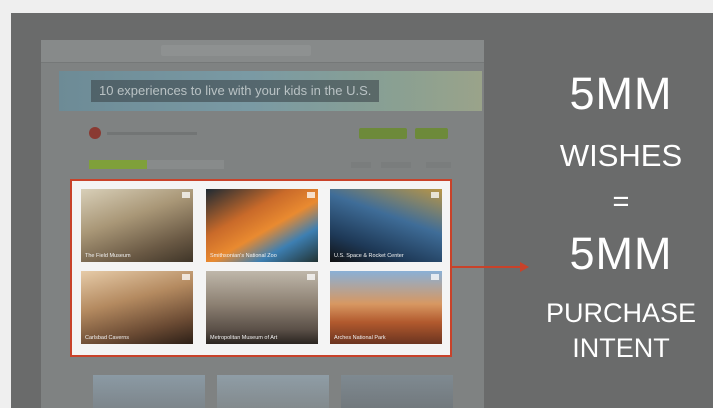  I want to click on stat-label-purchase: PURCHASE, so click(621, 313).